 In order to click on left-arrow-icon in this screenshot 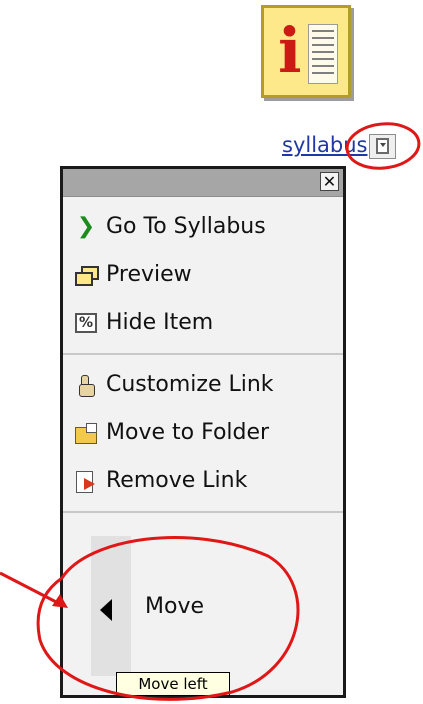, I will do `click(106, 610)`.